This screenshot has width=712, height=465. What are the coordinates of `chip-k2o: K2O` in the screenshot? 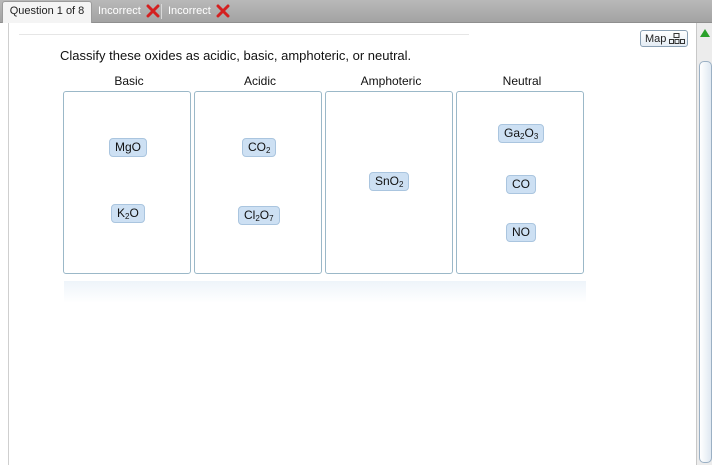 It's located at (128, 213).